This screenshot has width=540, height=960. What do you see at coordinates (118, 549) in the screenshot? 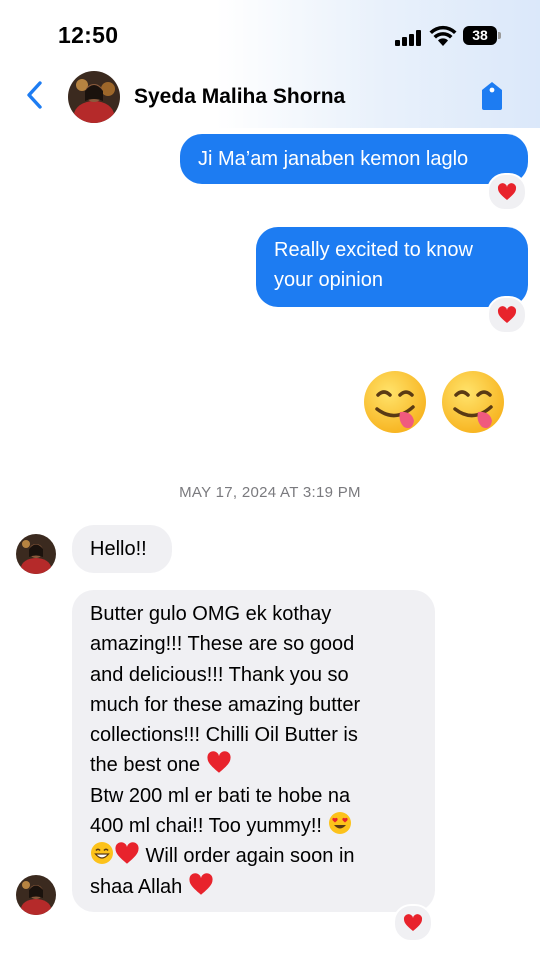
I see `message-text: Hello!!` at bounding box center [118, 549].